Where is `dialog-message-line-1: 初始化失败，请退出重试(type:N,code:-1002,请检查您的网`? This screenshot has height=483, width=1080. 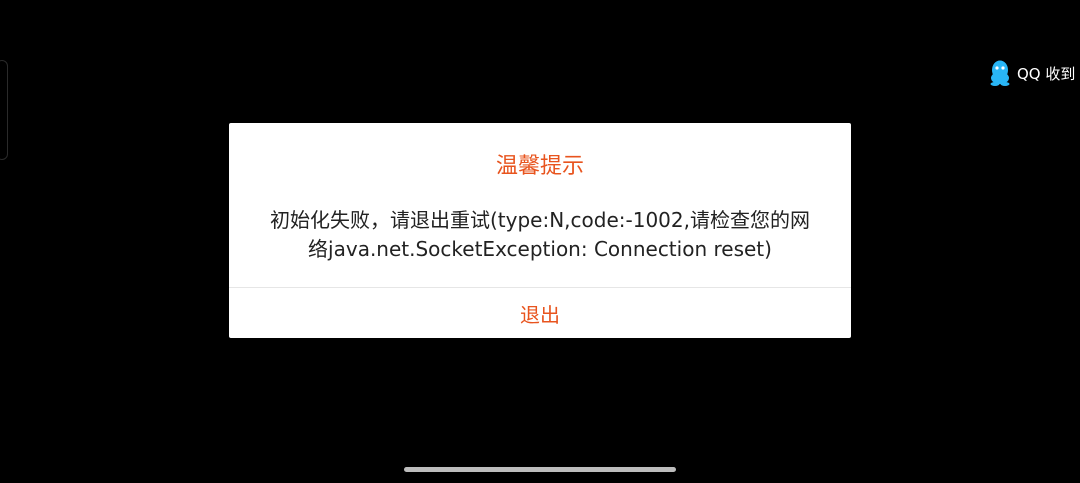
dialog-message-line-1: 初始化失败，请退出重试(type:N,code:-1002,请检查您的网 is located at coordinates (540, 220).